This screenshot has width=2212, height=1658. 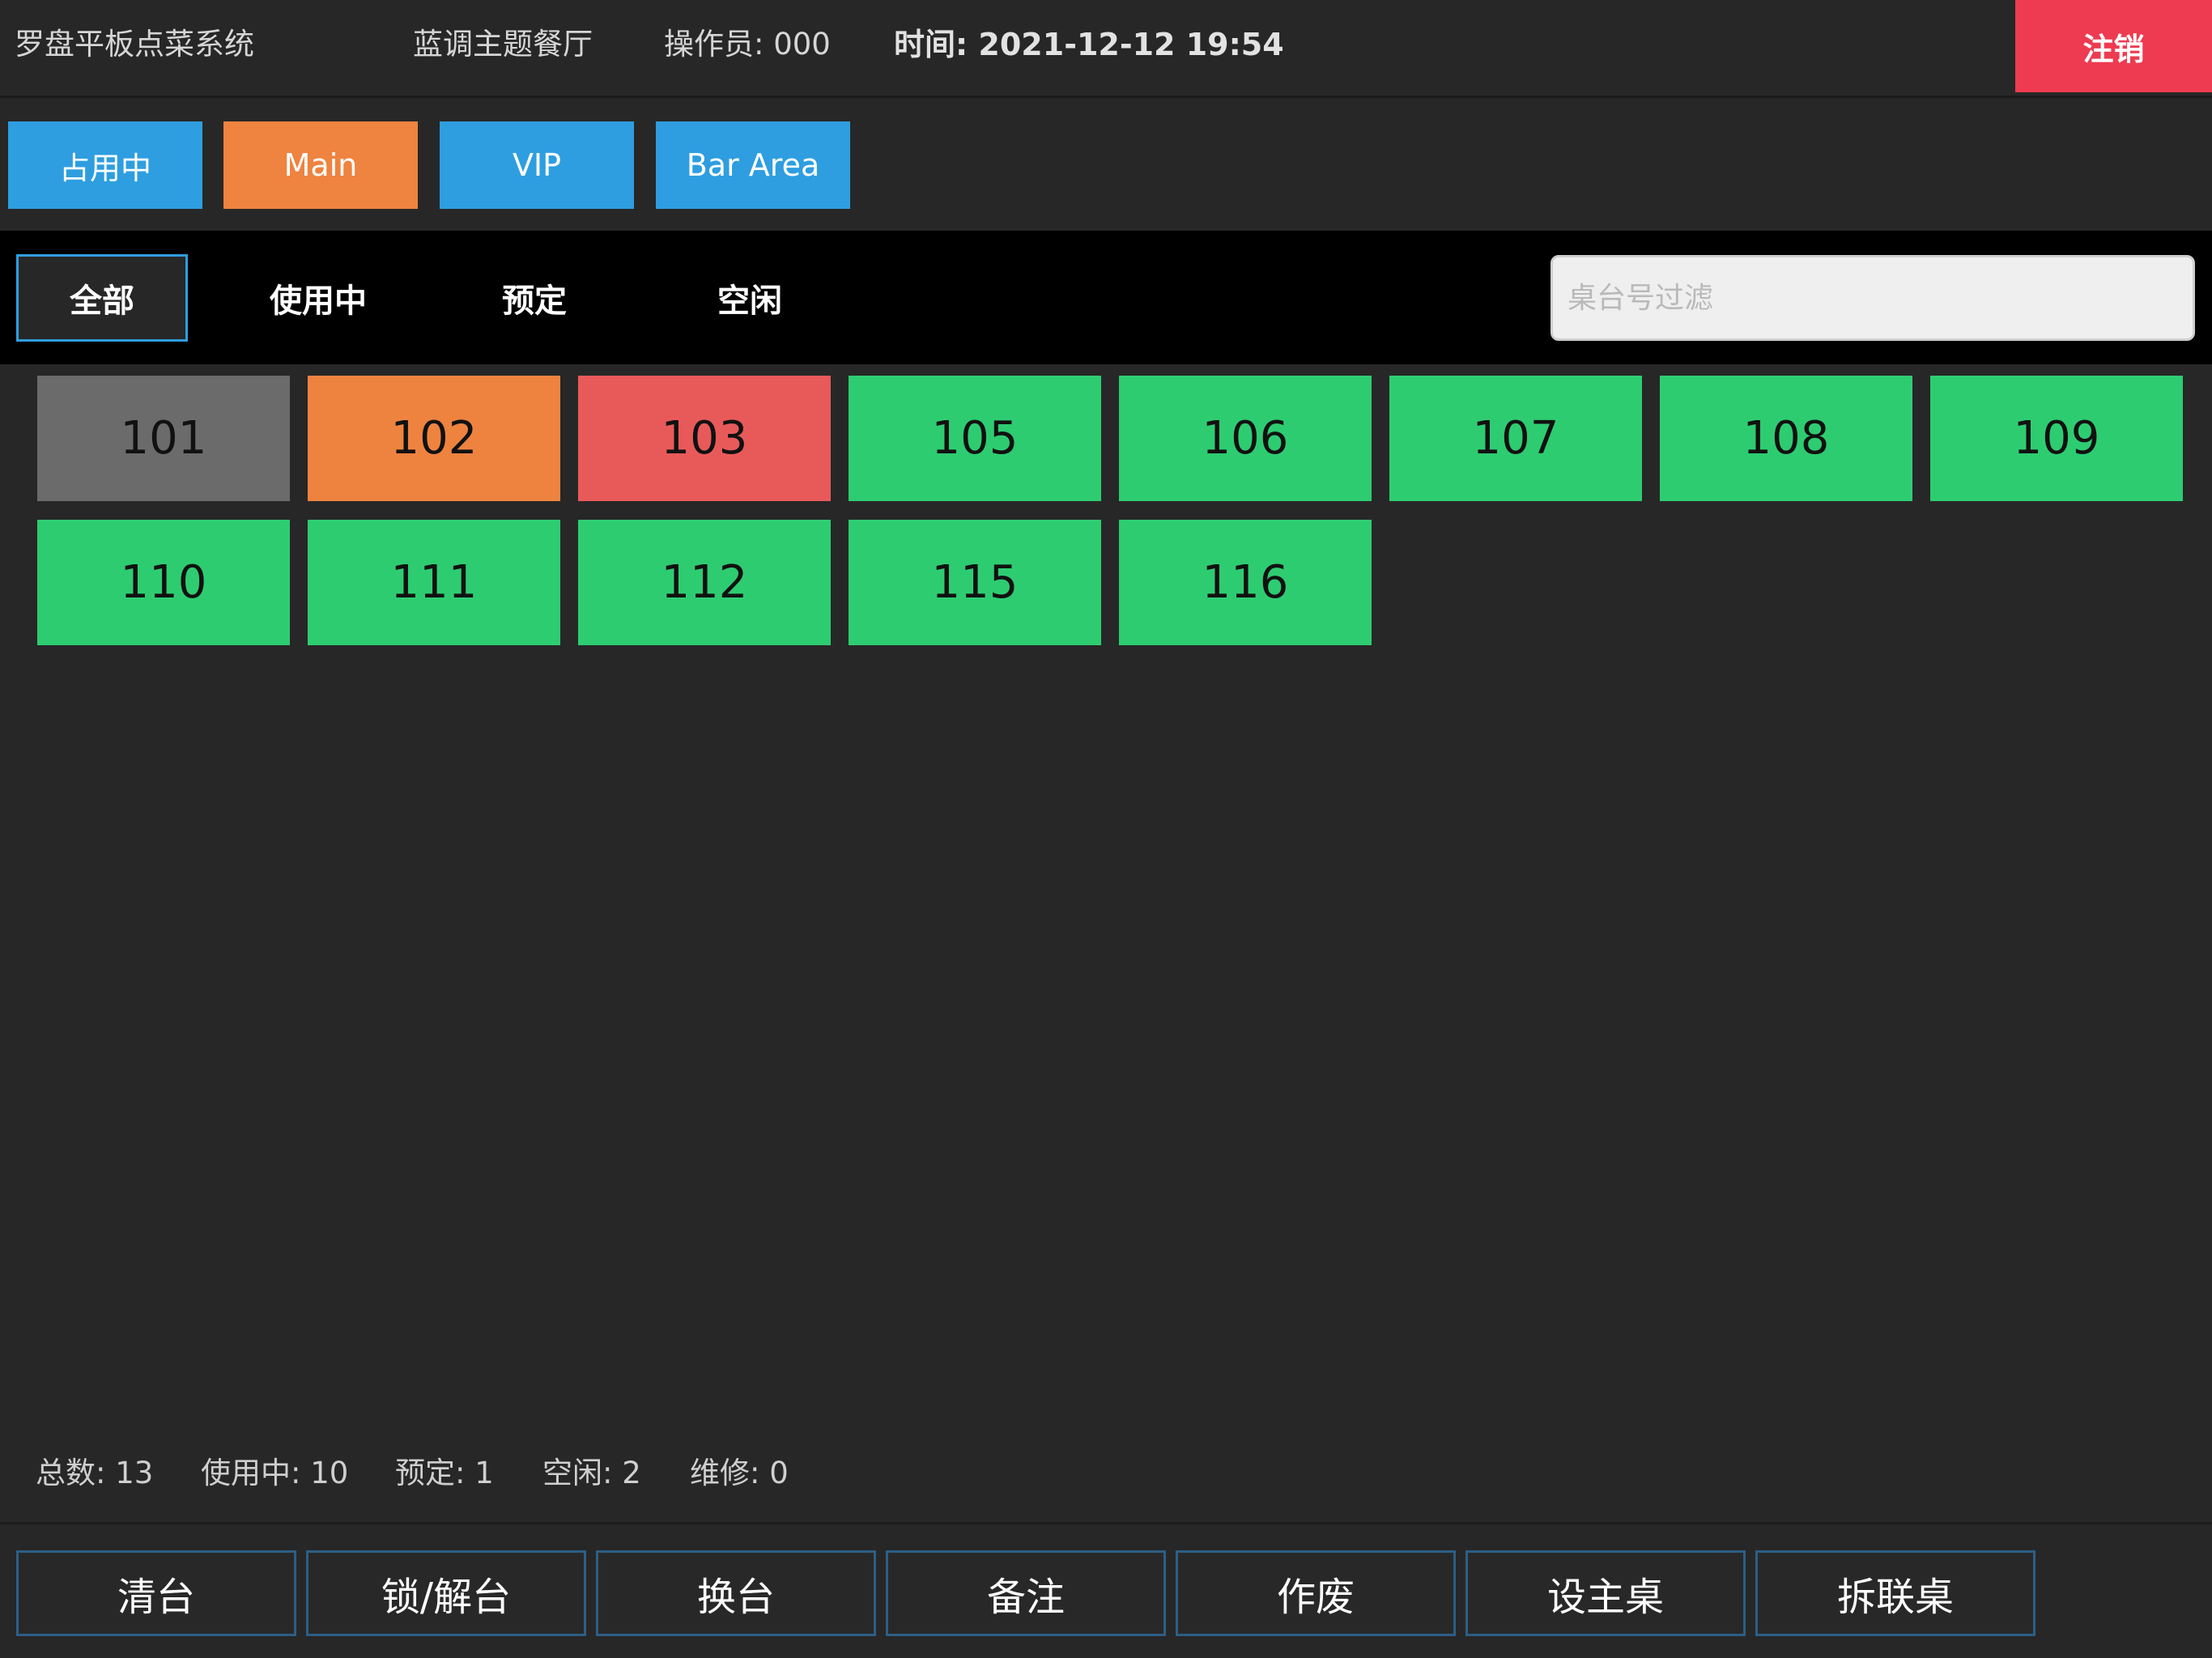 What do you see at coordinates (537, 165) in the screenshot?
I see `area-tab-vip: VIP` at bounding box center [537, 165].